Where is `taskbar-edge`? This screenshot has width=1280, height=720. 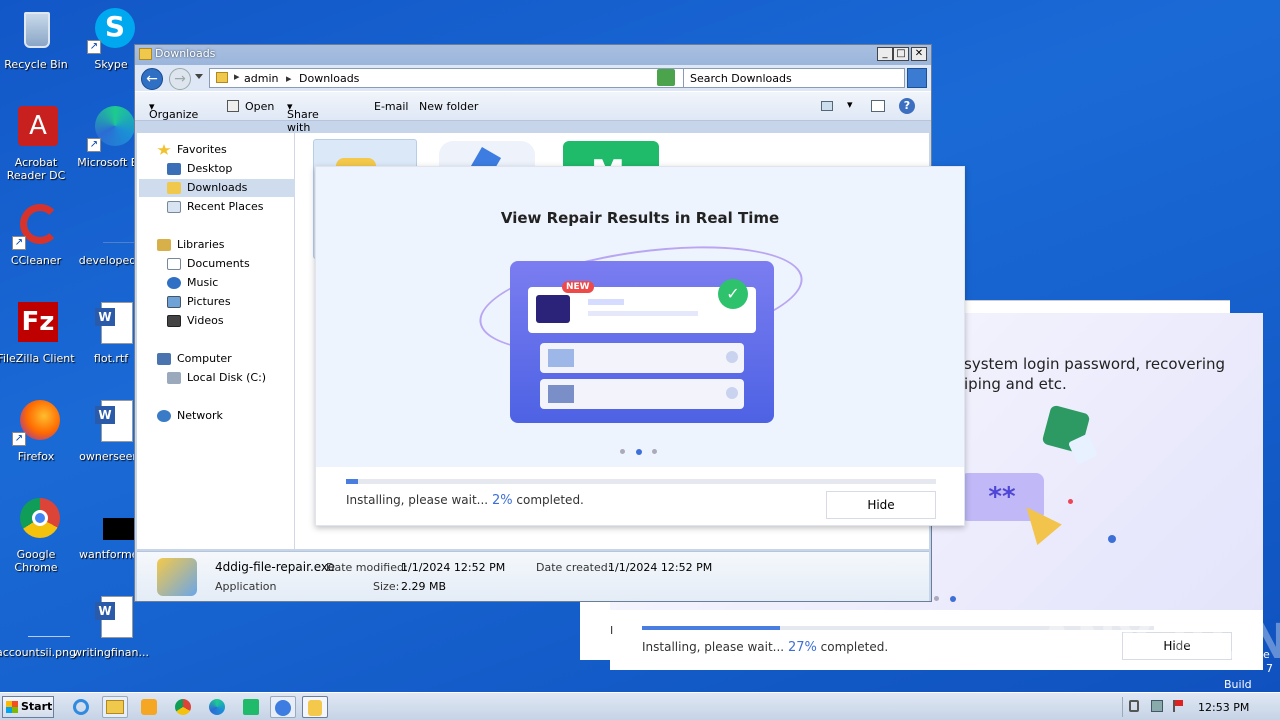
taskbar-edge is located at coordinates (217, 707).